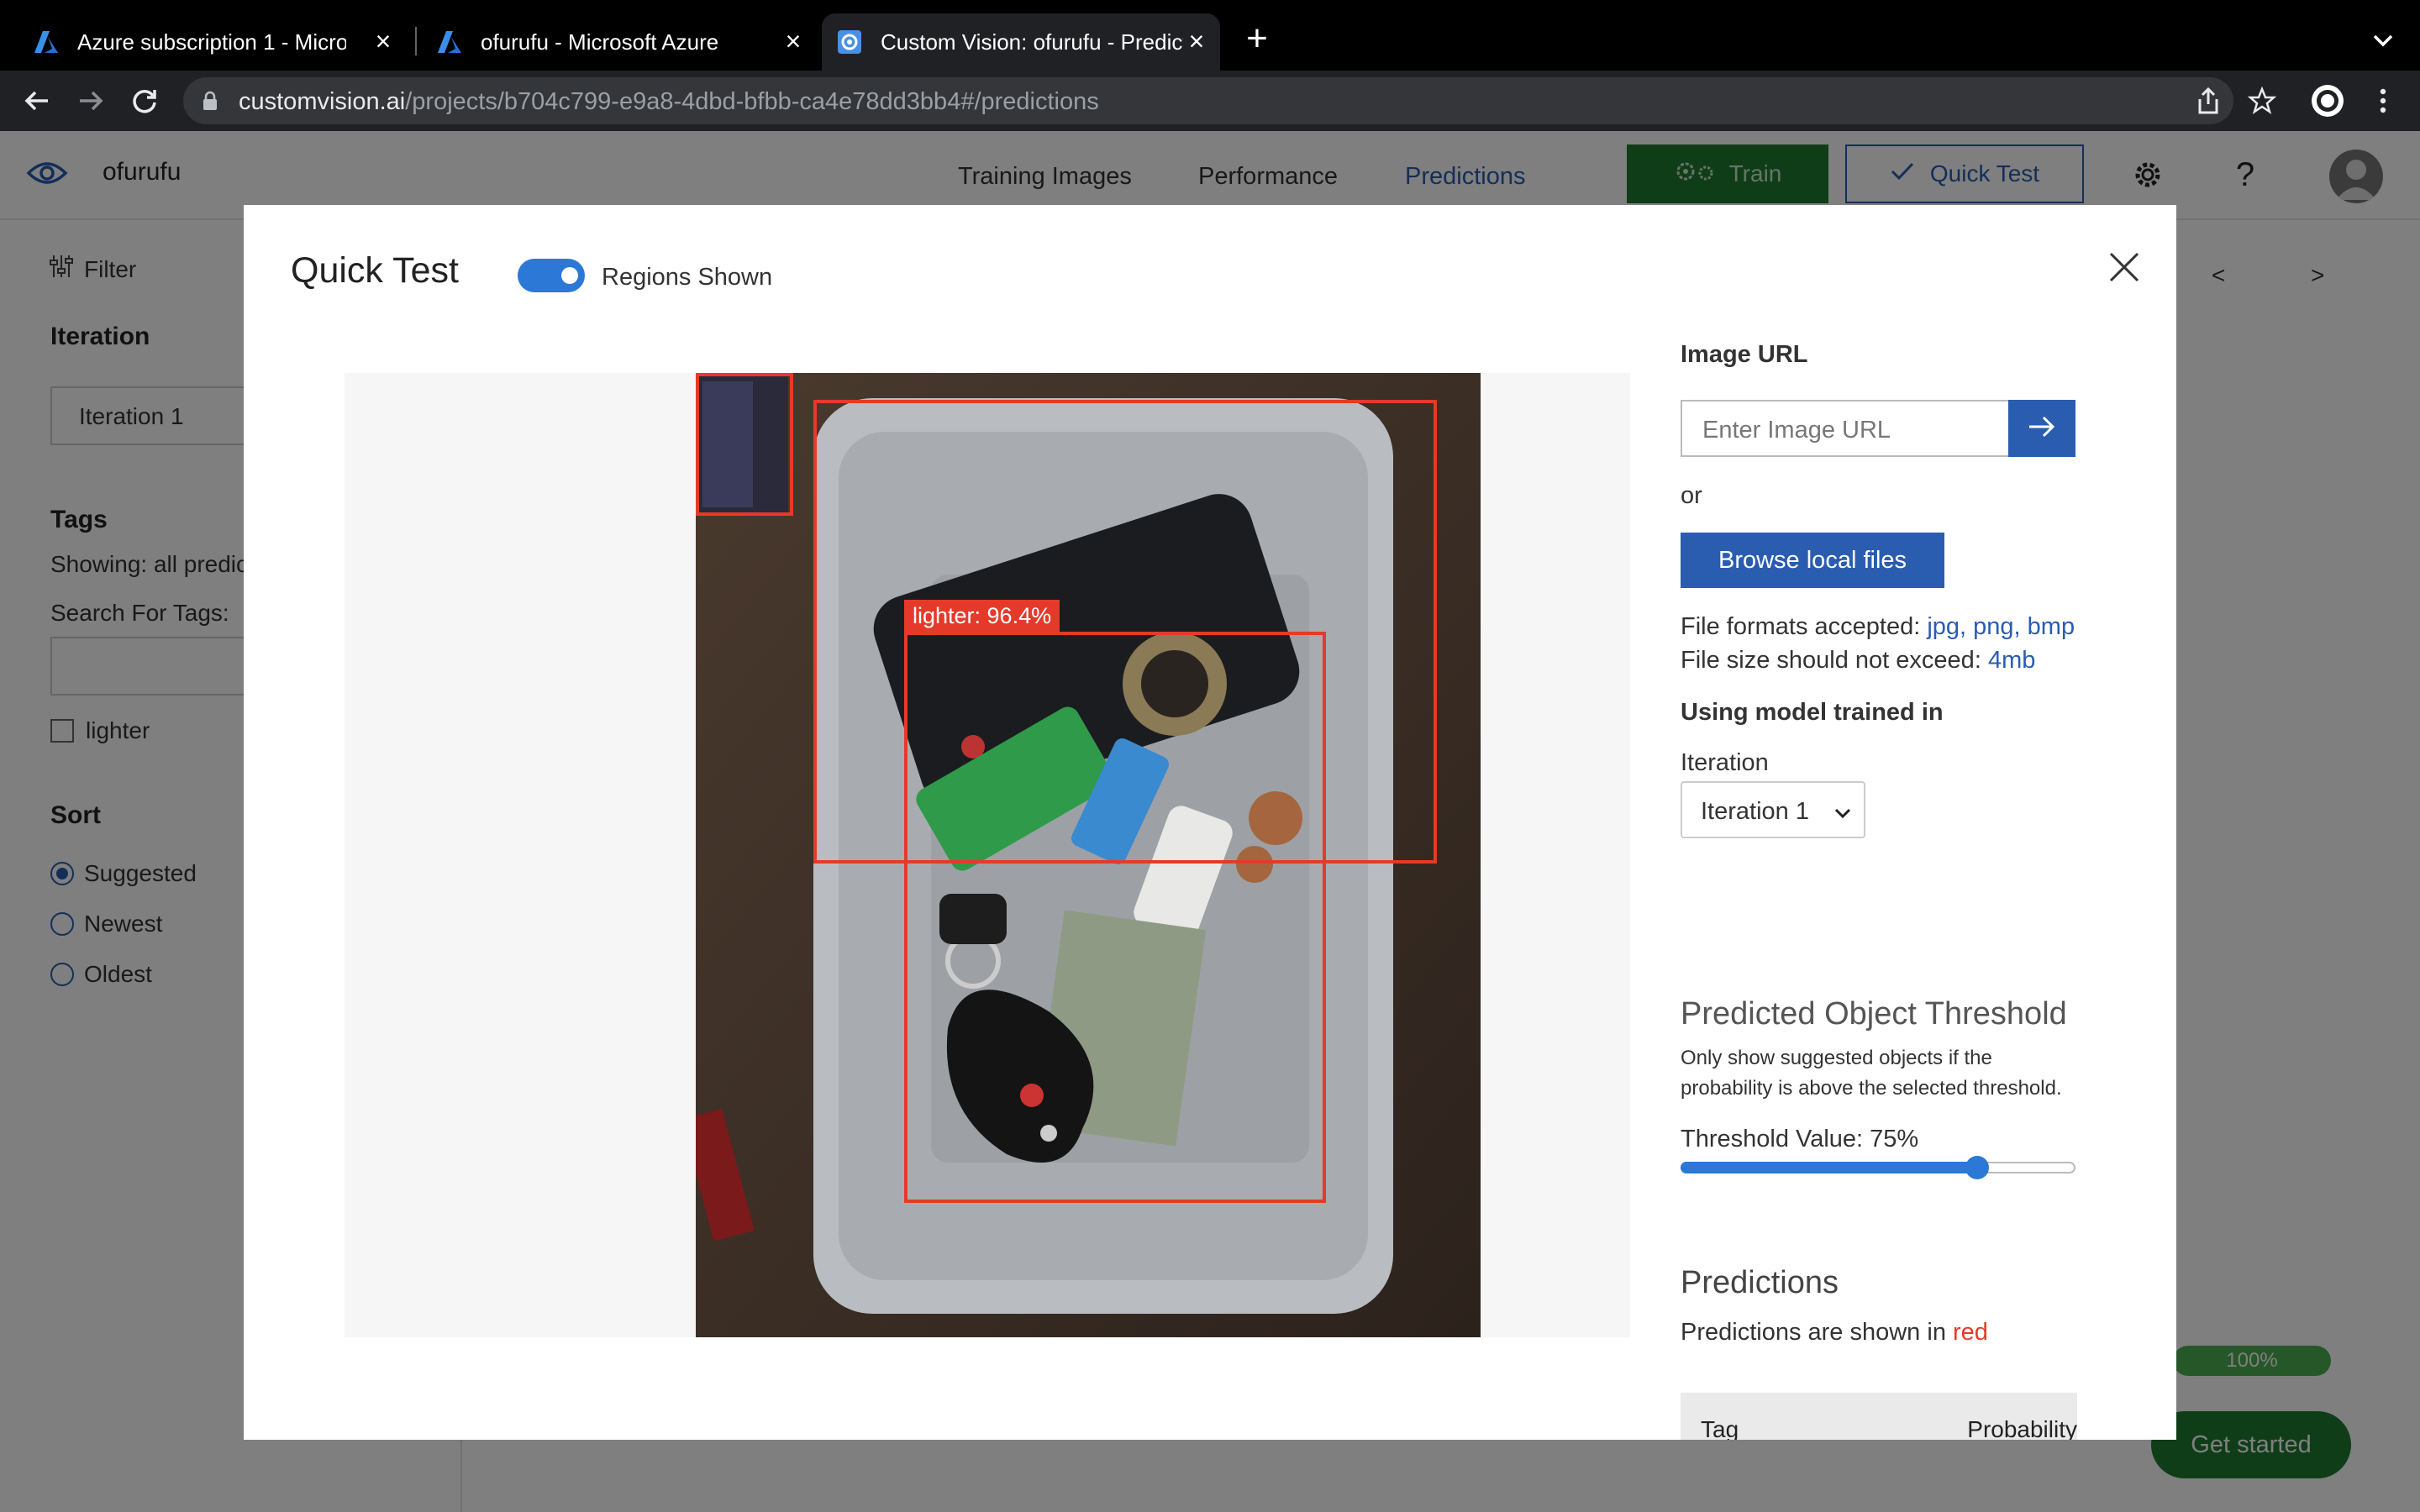  I want to click on file-size-text: File size should not exceed: 4mb, so click(1859, 660).